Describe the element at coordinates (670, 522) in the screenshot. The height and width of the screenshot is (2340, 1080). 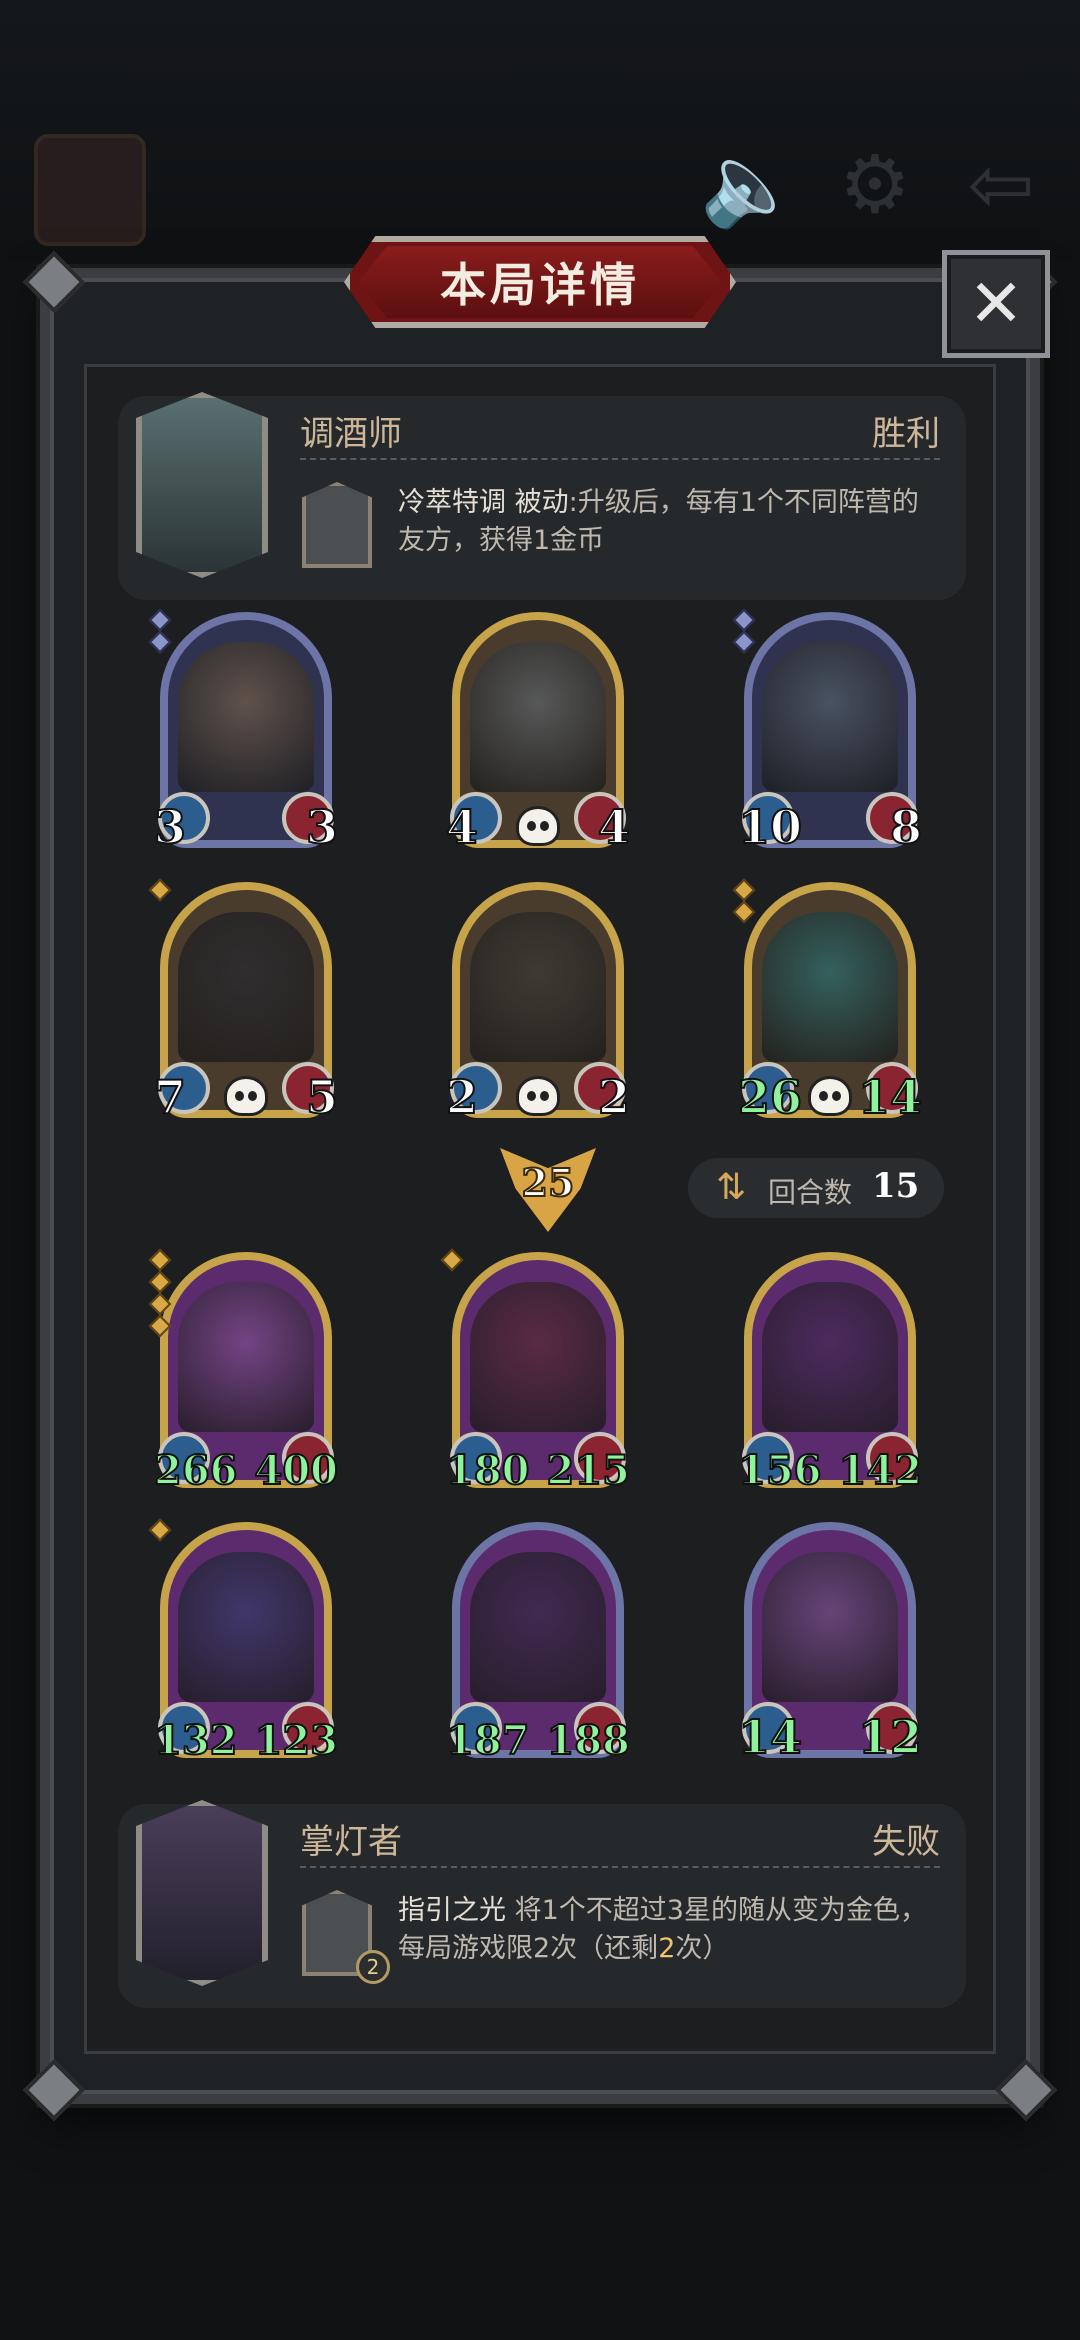
I see `hero-skill-description: 冷萃特调 被动:升级后，每有1个不同阵营的友方，获得1金币` at that location.